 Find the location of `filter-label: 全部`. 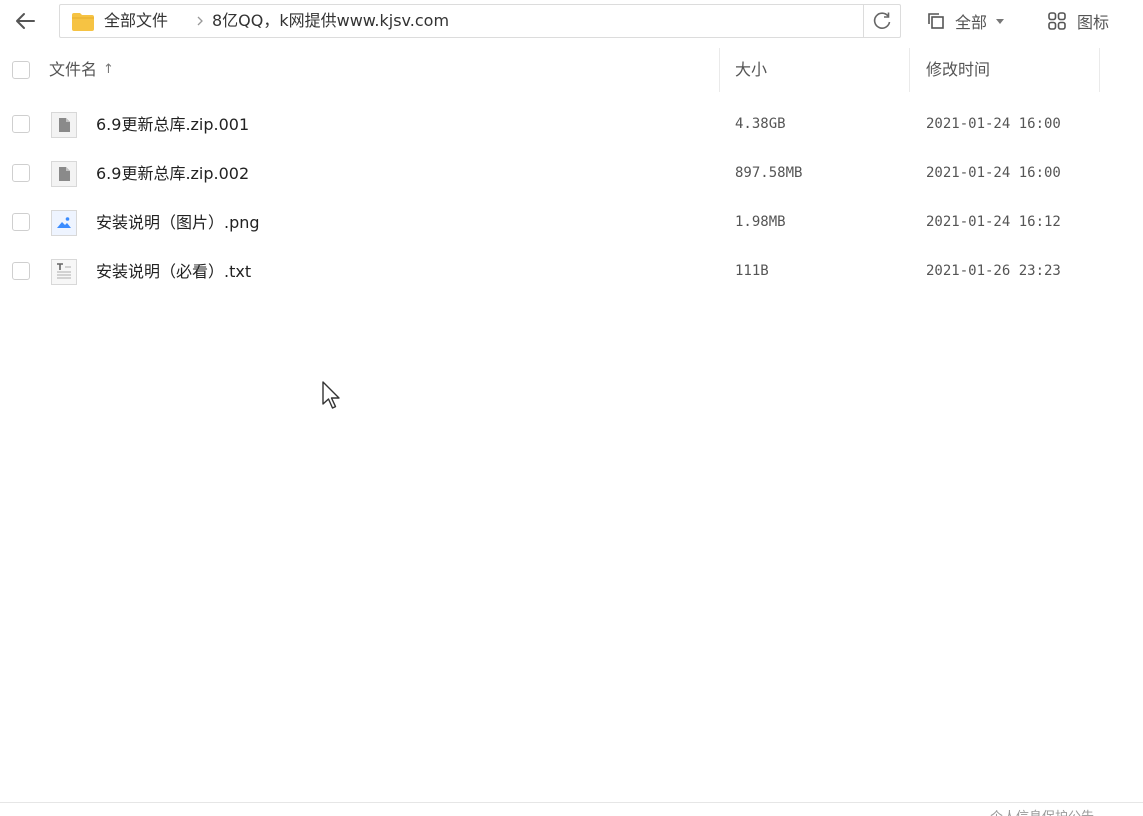

filter-label: 全部 is located at coordinates (971, 22).